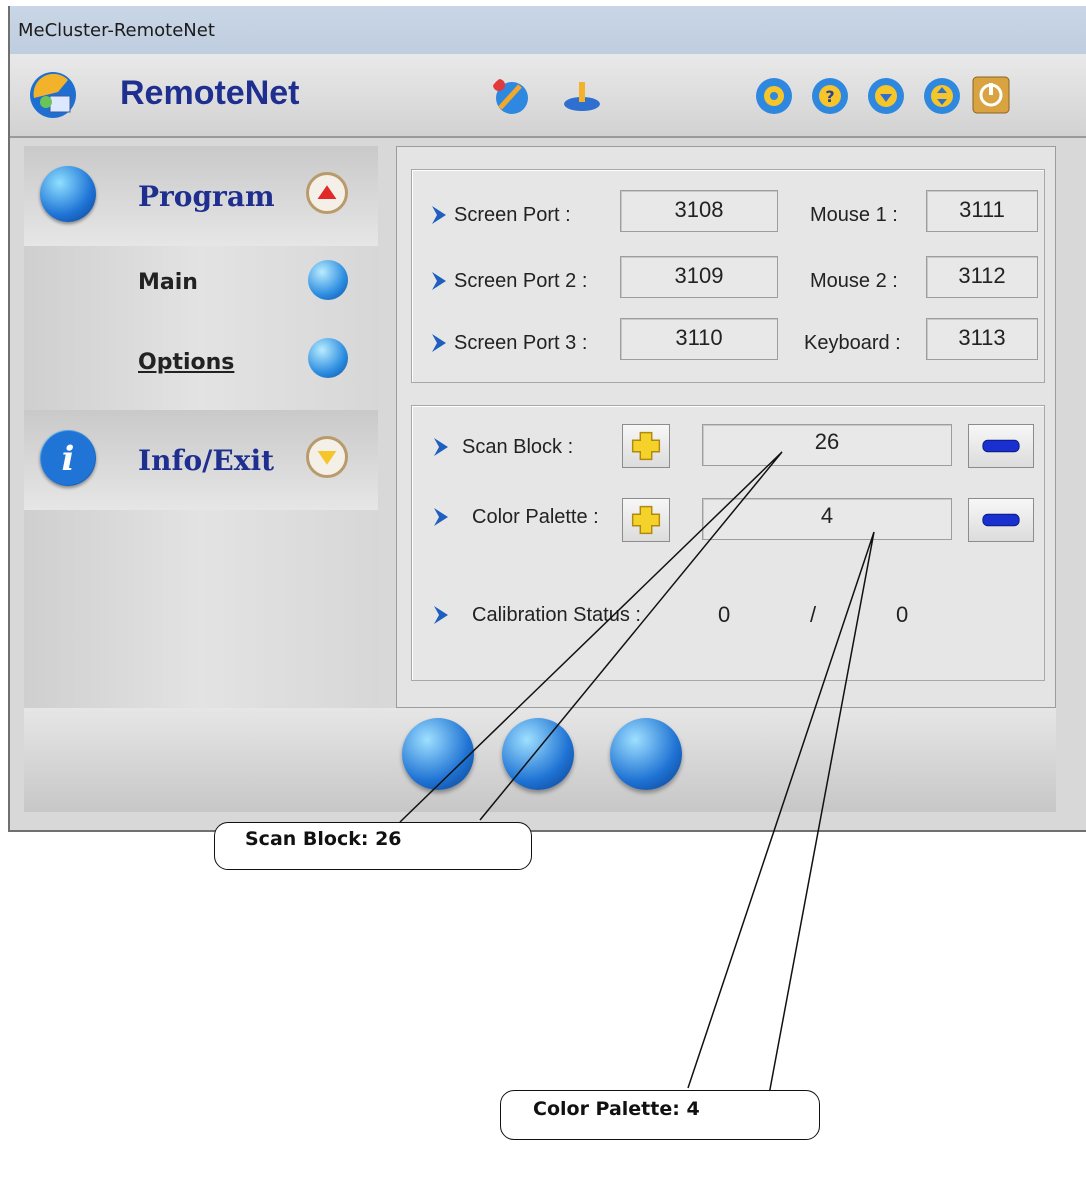 The width and height of the screenshot is (1086, 1193). I want to click on color-palette-callout: Color Palette: 4, so click(660, 1115).